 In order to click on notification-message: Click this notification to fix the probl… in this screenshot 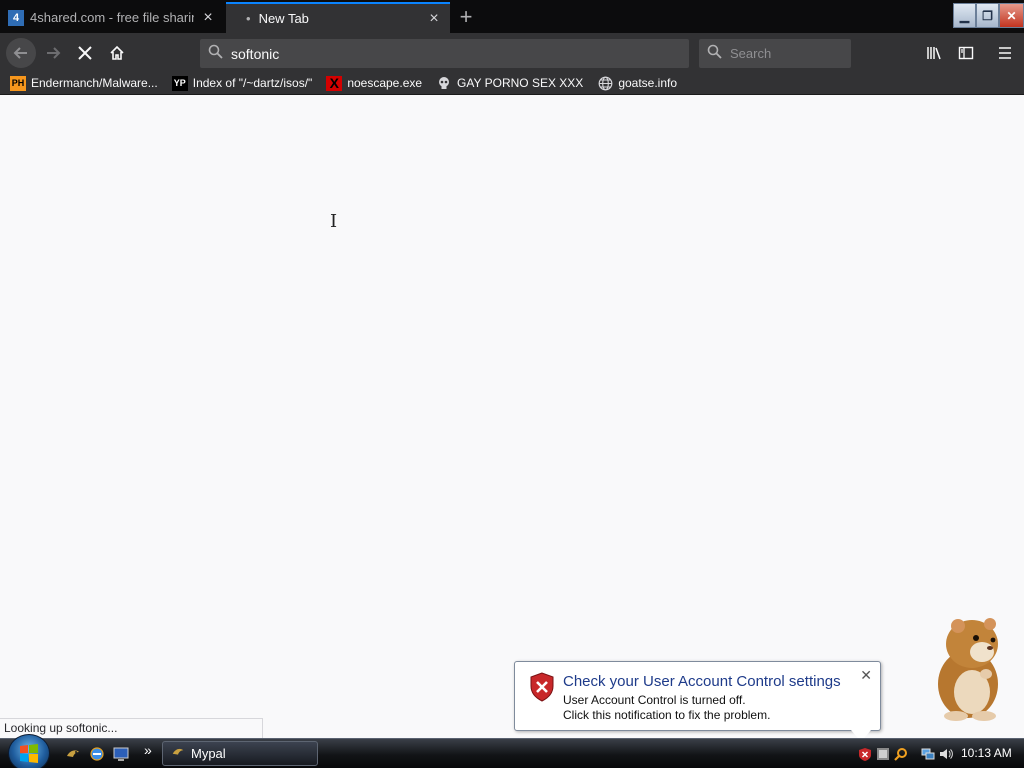, I will do `click(667, 715)`.